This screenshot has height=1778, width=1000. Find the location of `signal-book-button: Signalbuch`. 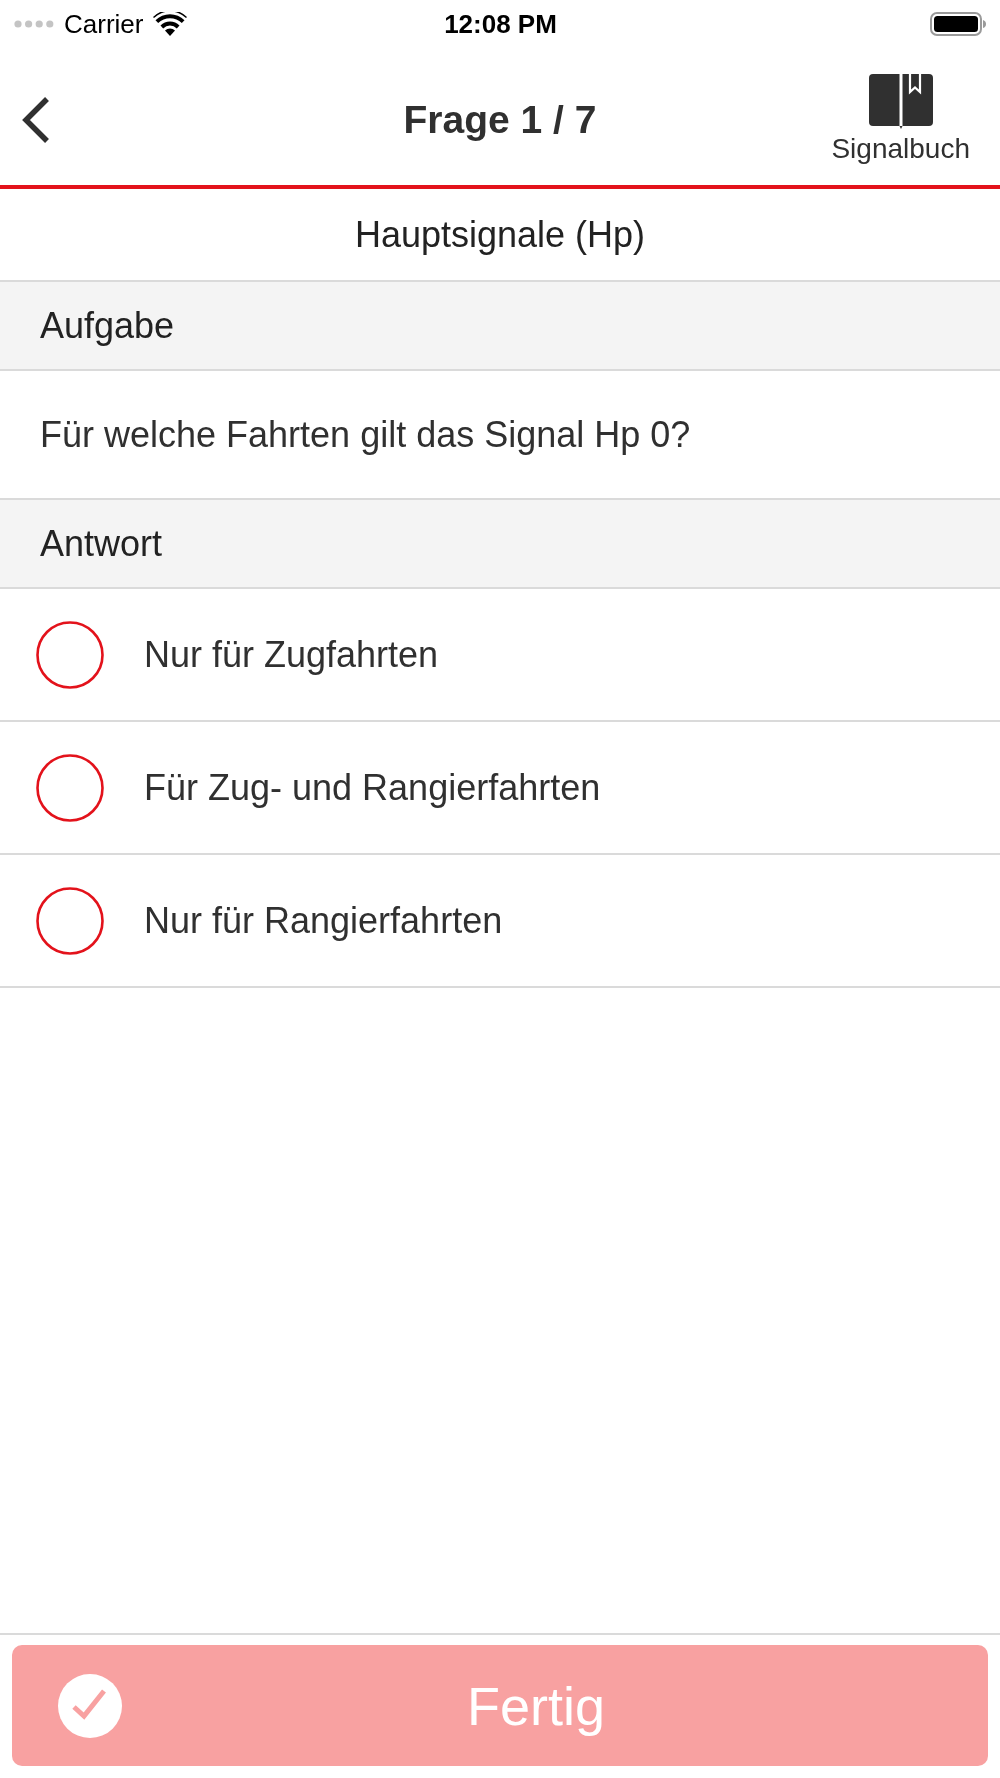

signal-book-button: Signalbuch is located at coordinates (900, 119).